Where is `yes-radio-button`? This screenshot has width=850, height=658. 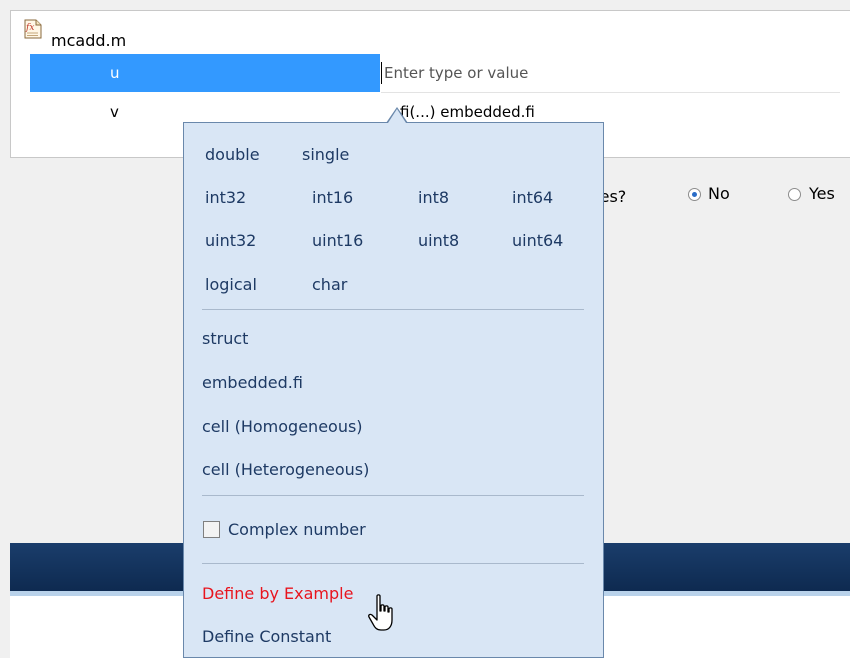 yes-radio-button is located at coordinates (794, 194).